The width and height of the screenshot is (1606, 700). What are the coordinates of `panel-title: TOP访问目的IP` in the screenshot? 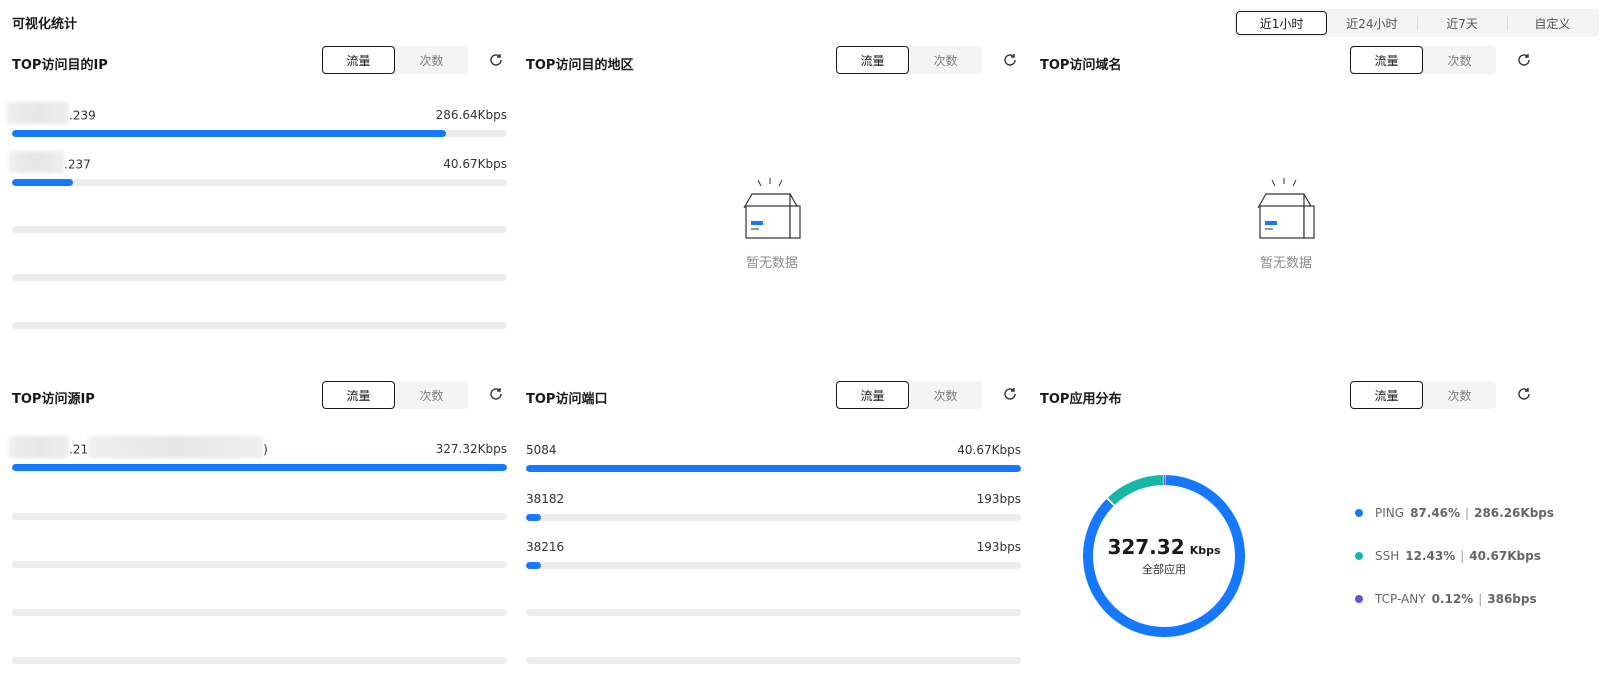 It's located at (60, 65).